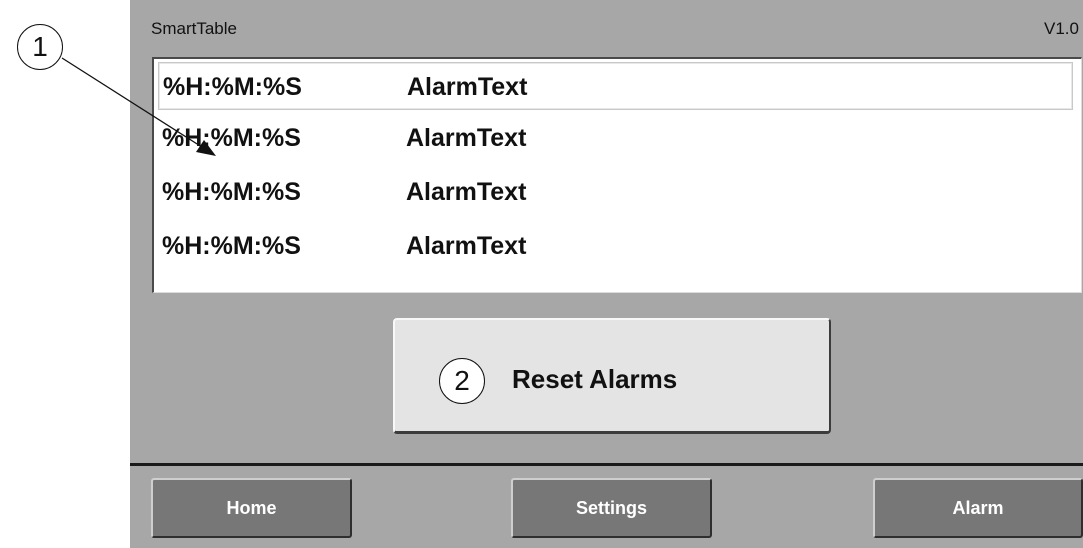 The image size is (1083, 548). I want to click on callout-1-number: 1, so click(40, 46).